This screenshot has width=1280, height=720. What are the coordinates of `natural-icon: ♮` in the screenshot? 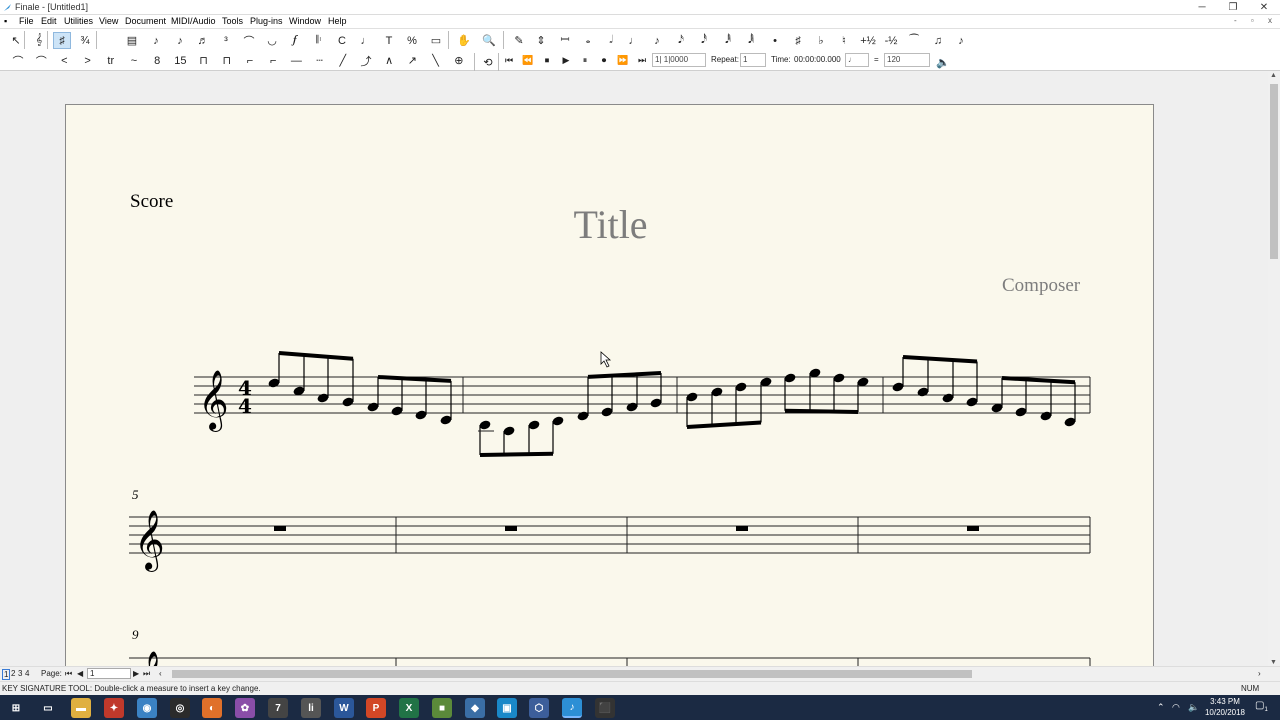 It's located at (844, 40).